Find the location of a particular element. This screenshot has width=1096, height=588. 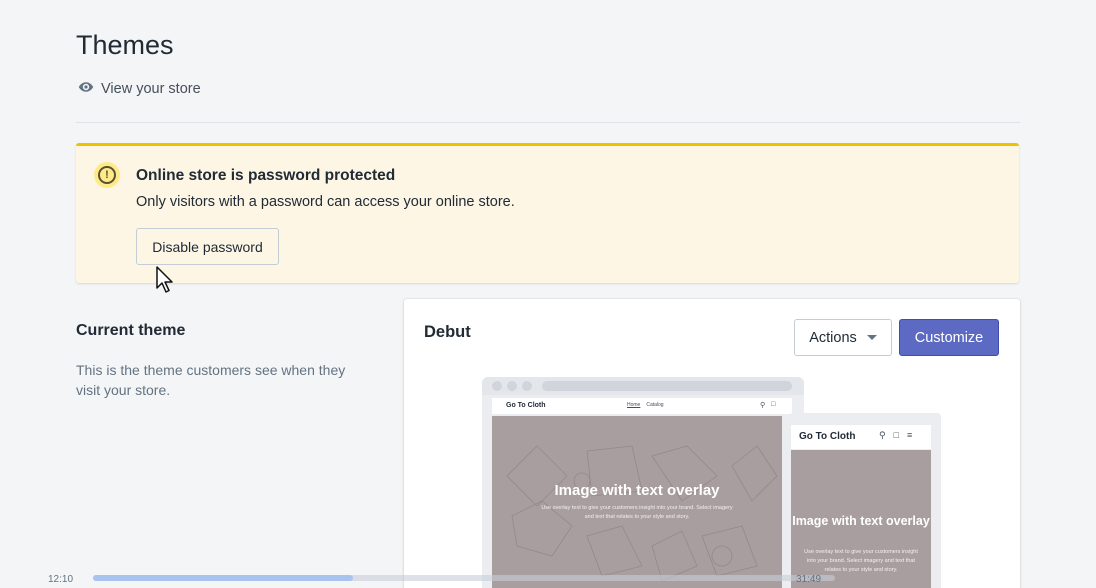

preview-nav-icons: ⚲ □ is located at coordinates (767, 405).